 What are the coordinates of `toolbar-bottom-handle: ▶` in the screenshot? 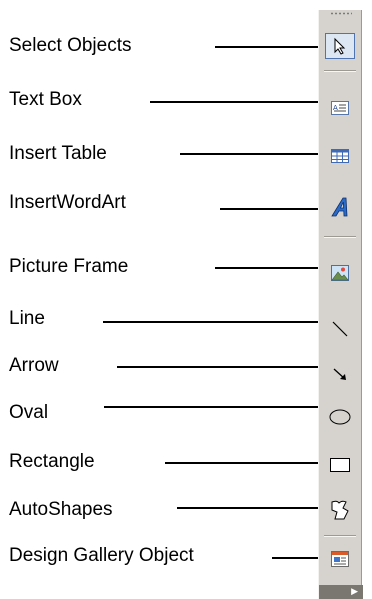 It's located at (341, 592).